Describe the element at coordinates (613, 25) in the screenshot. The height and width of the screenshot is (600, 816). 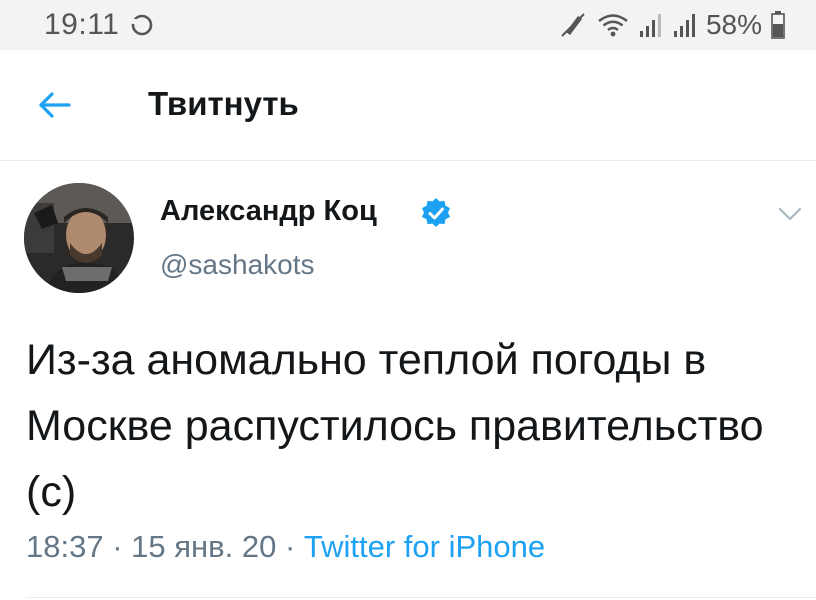
I see `wifi-icon` at that location.